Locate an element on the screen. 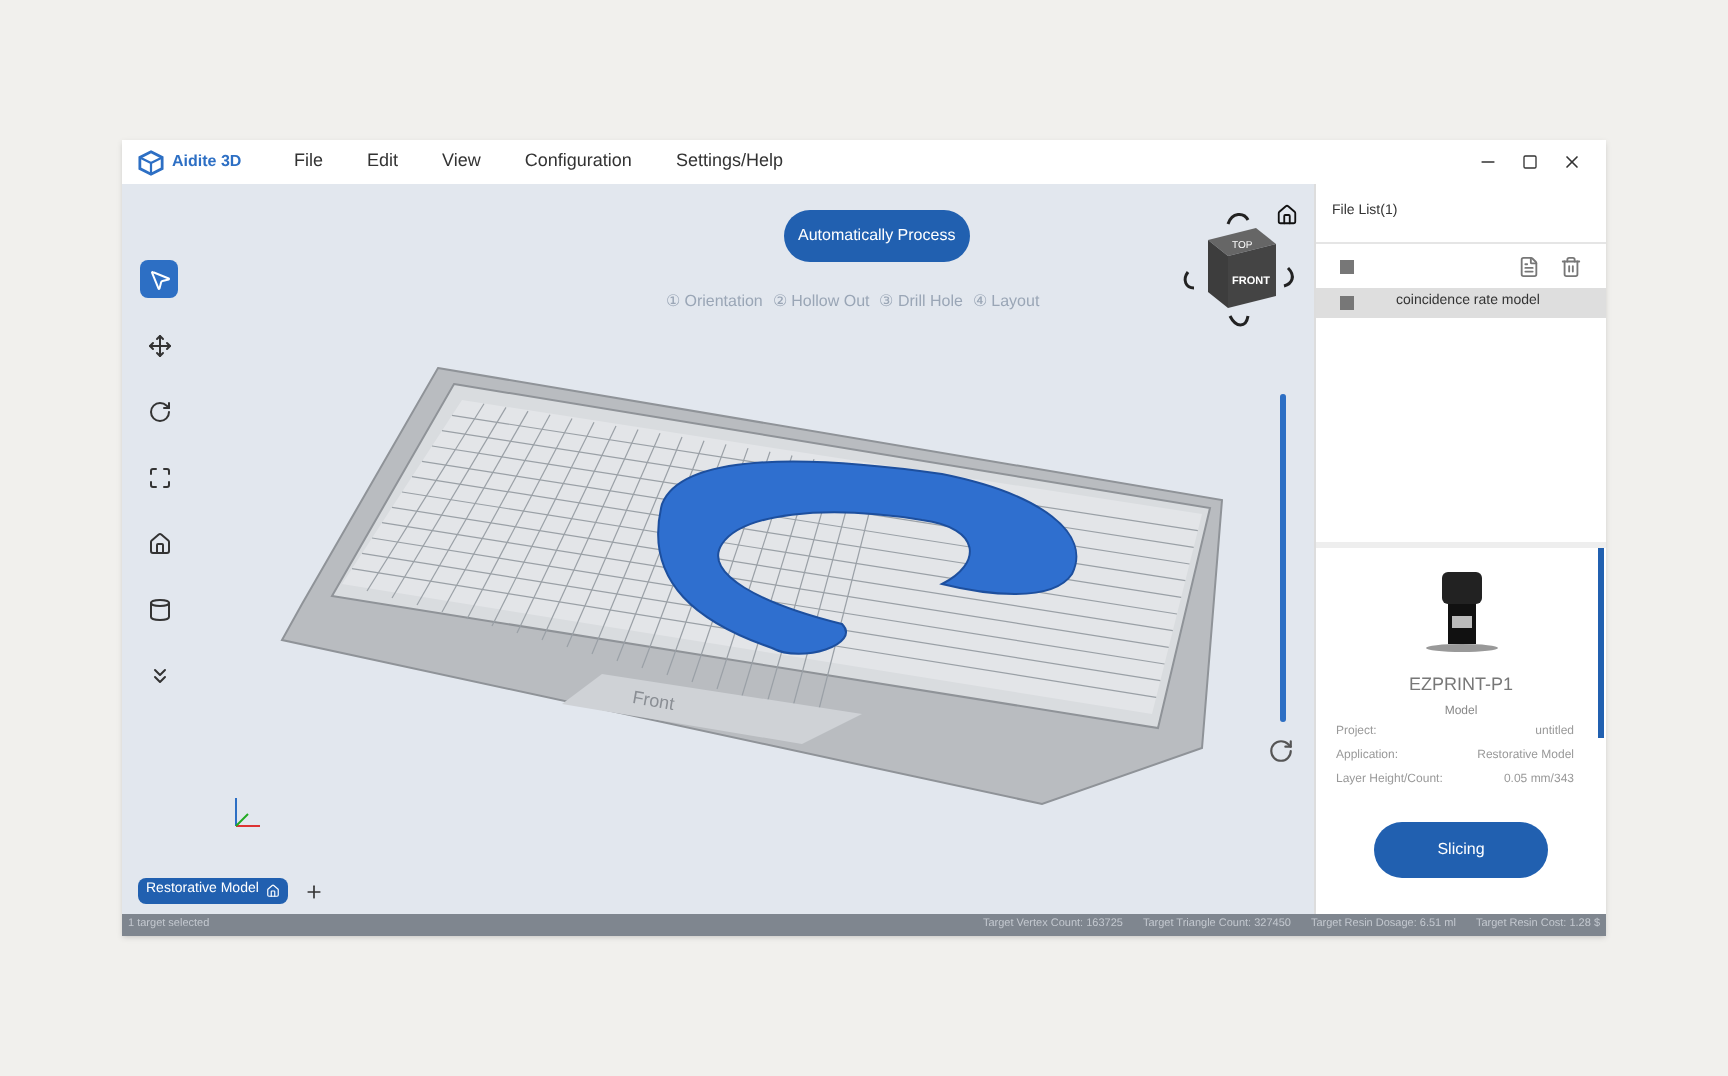  height-slider is located at coordinates (1282, 558).